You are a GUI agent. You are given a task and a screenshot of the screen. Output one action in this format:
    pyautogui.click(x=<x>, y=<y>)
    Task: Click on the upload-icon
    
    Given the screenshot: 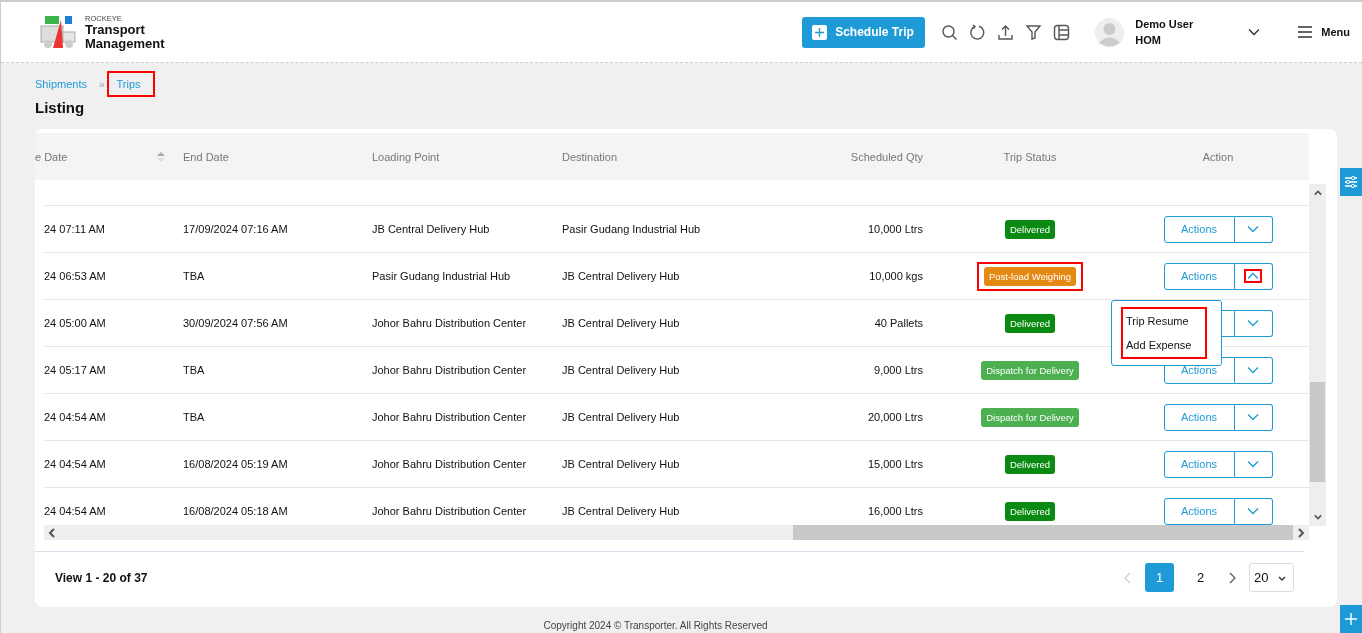 What is the action you would take?
    pyautogui.click(x=1006, y=32)
    